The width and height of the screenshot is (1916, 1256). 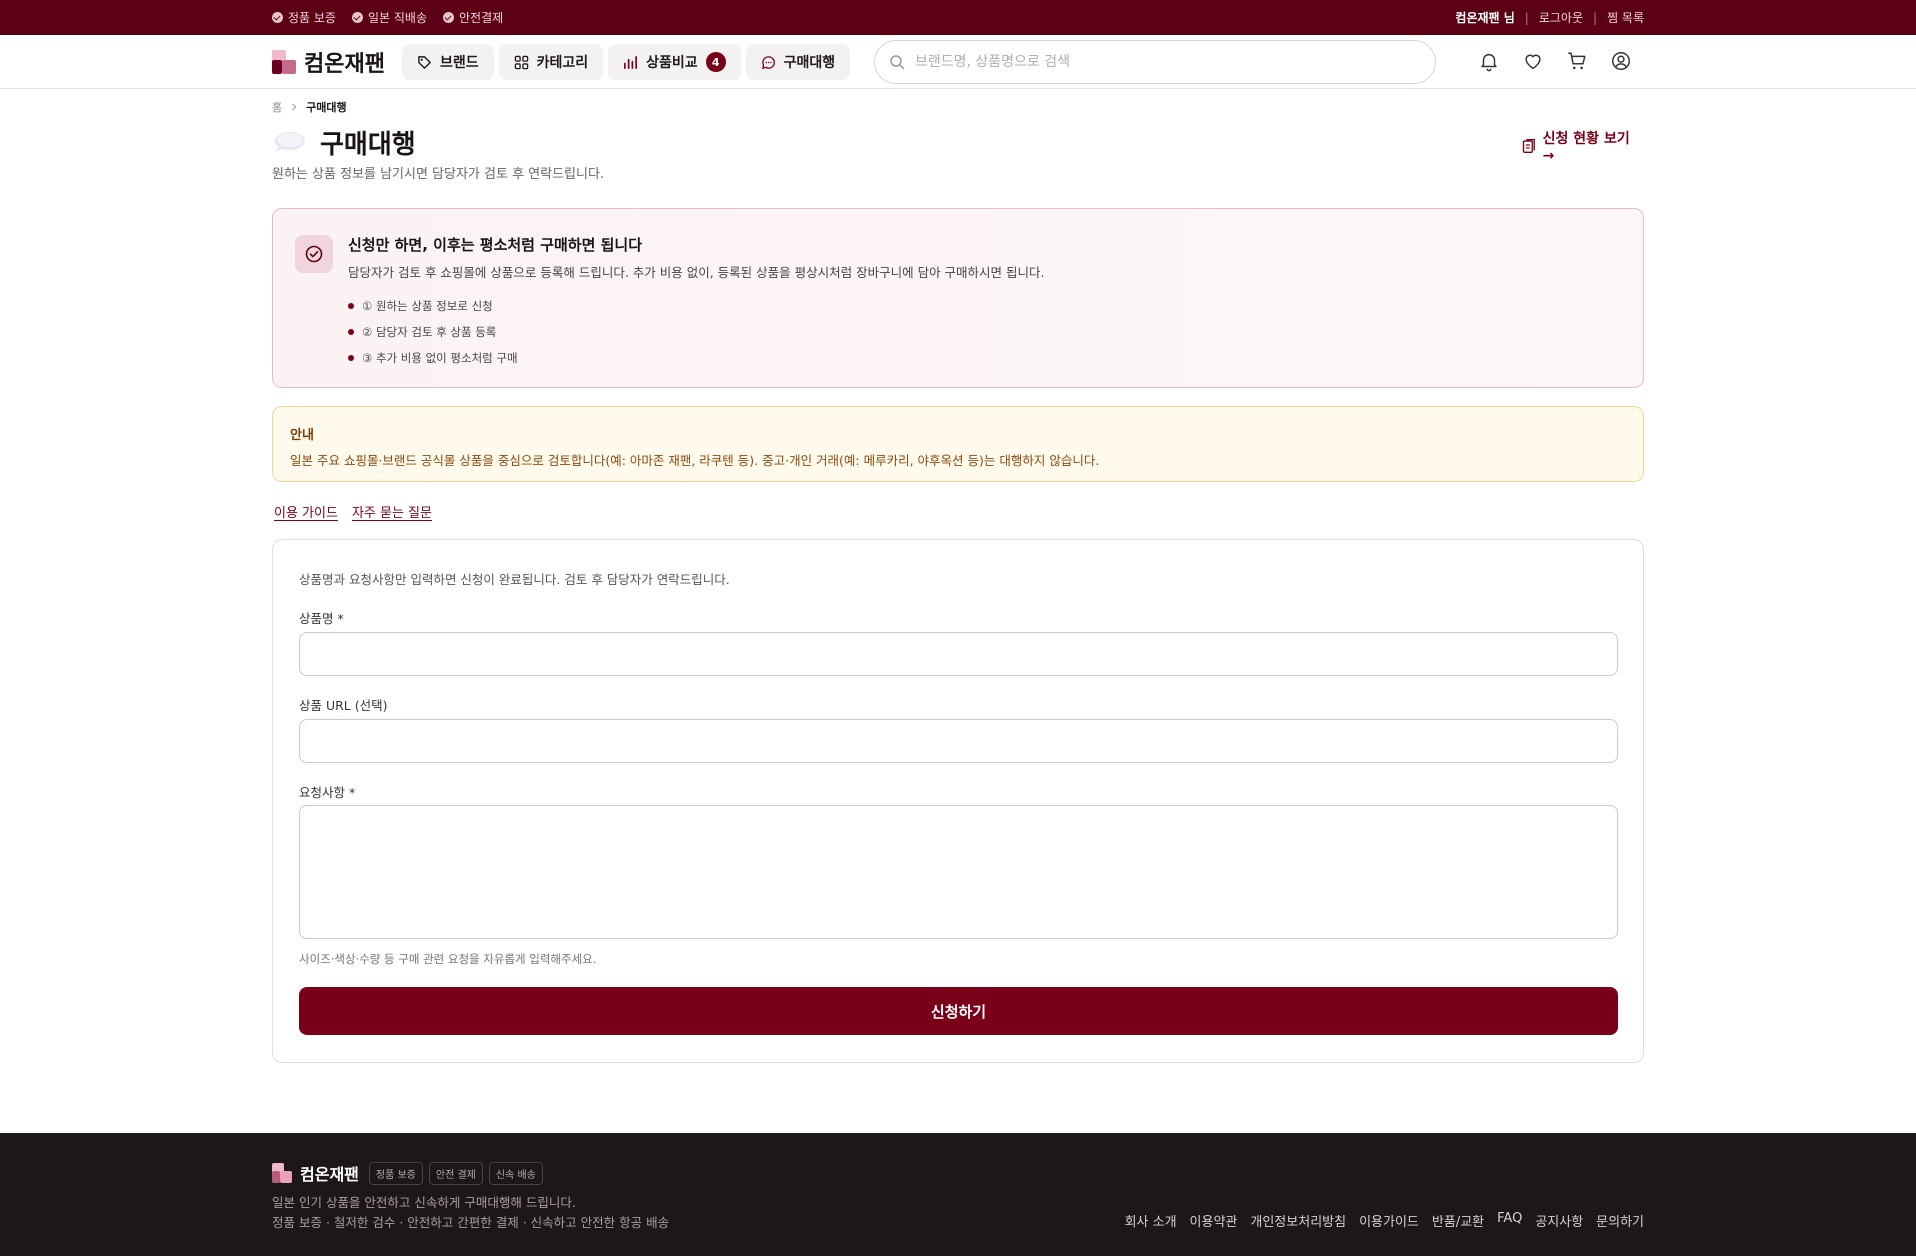 What do you see at coordinates (521, 62) in the screenshot?
I see `grid-icon` at bounding box center [521, 62].